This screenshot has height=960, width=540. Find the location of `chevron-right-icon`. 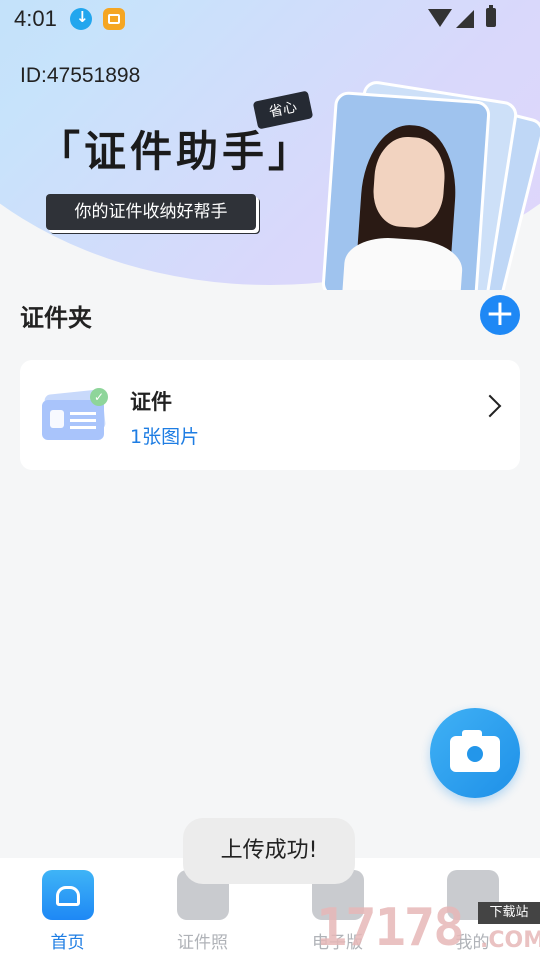

chevron-right-icon is located at coordinates (490, 406).